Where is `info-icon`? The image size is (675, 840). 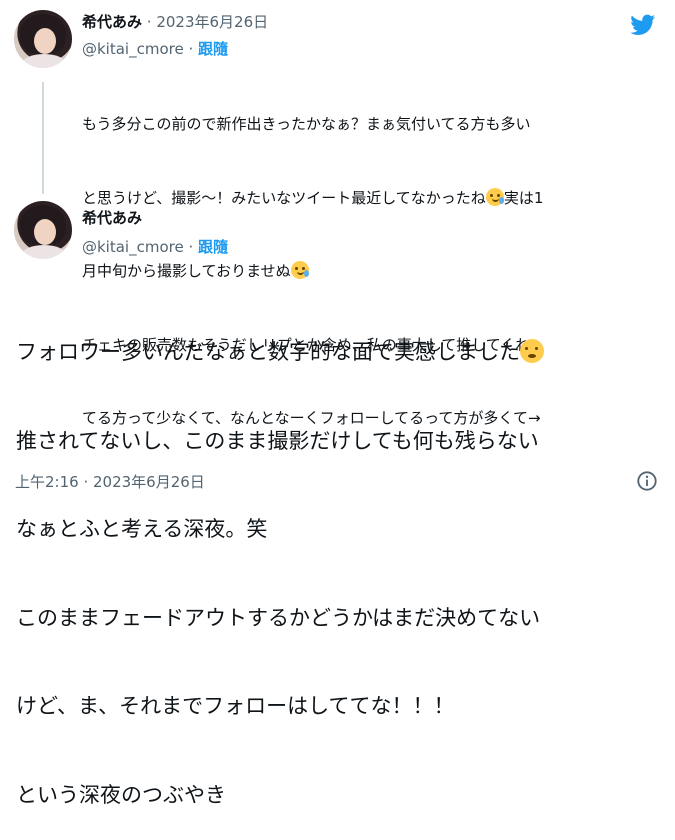 info-icon is located at coordinates (647, 481).